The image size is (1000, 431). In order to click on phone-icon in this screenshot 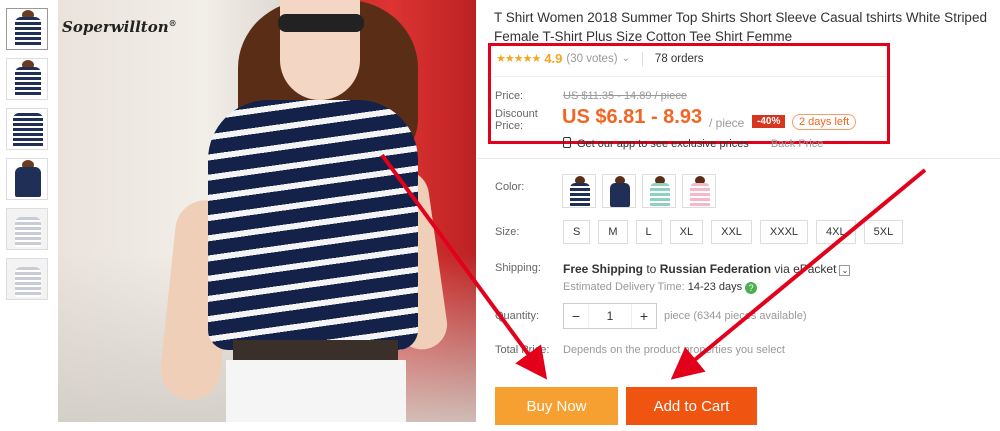, I will do `click(567, 142)`.